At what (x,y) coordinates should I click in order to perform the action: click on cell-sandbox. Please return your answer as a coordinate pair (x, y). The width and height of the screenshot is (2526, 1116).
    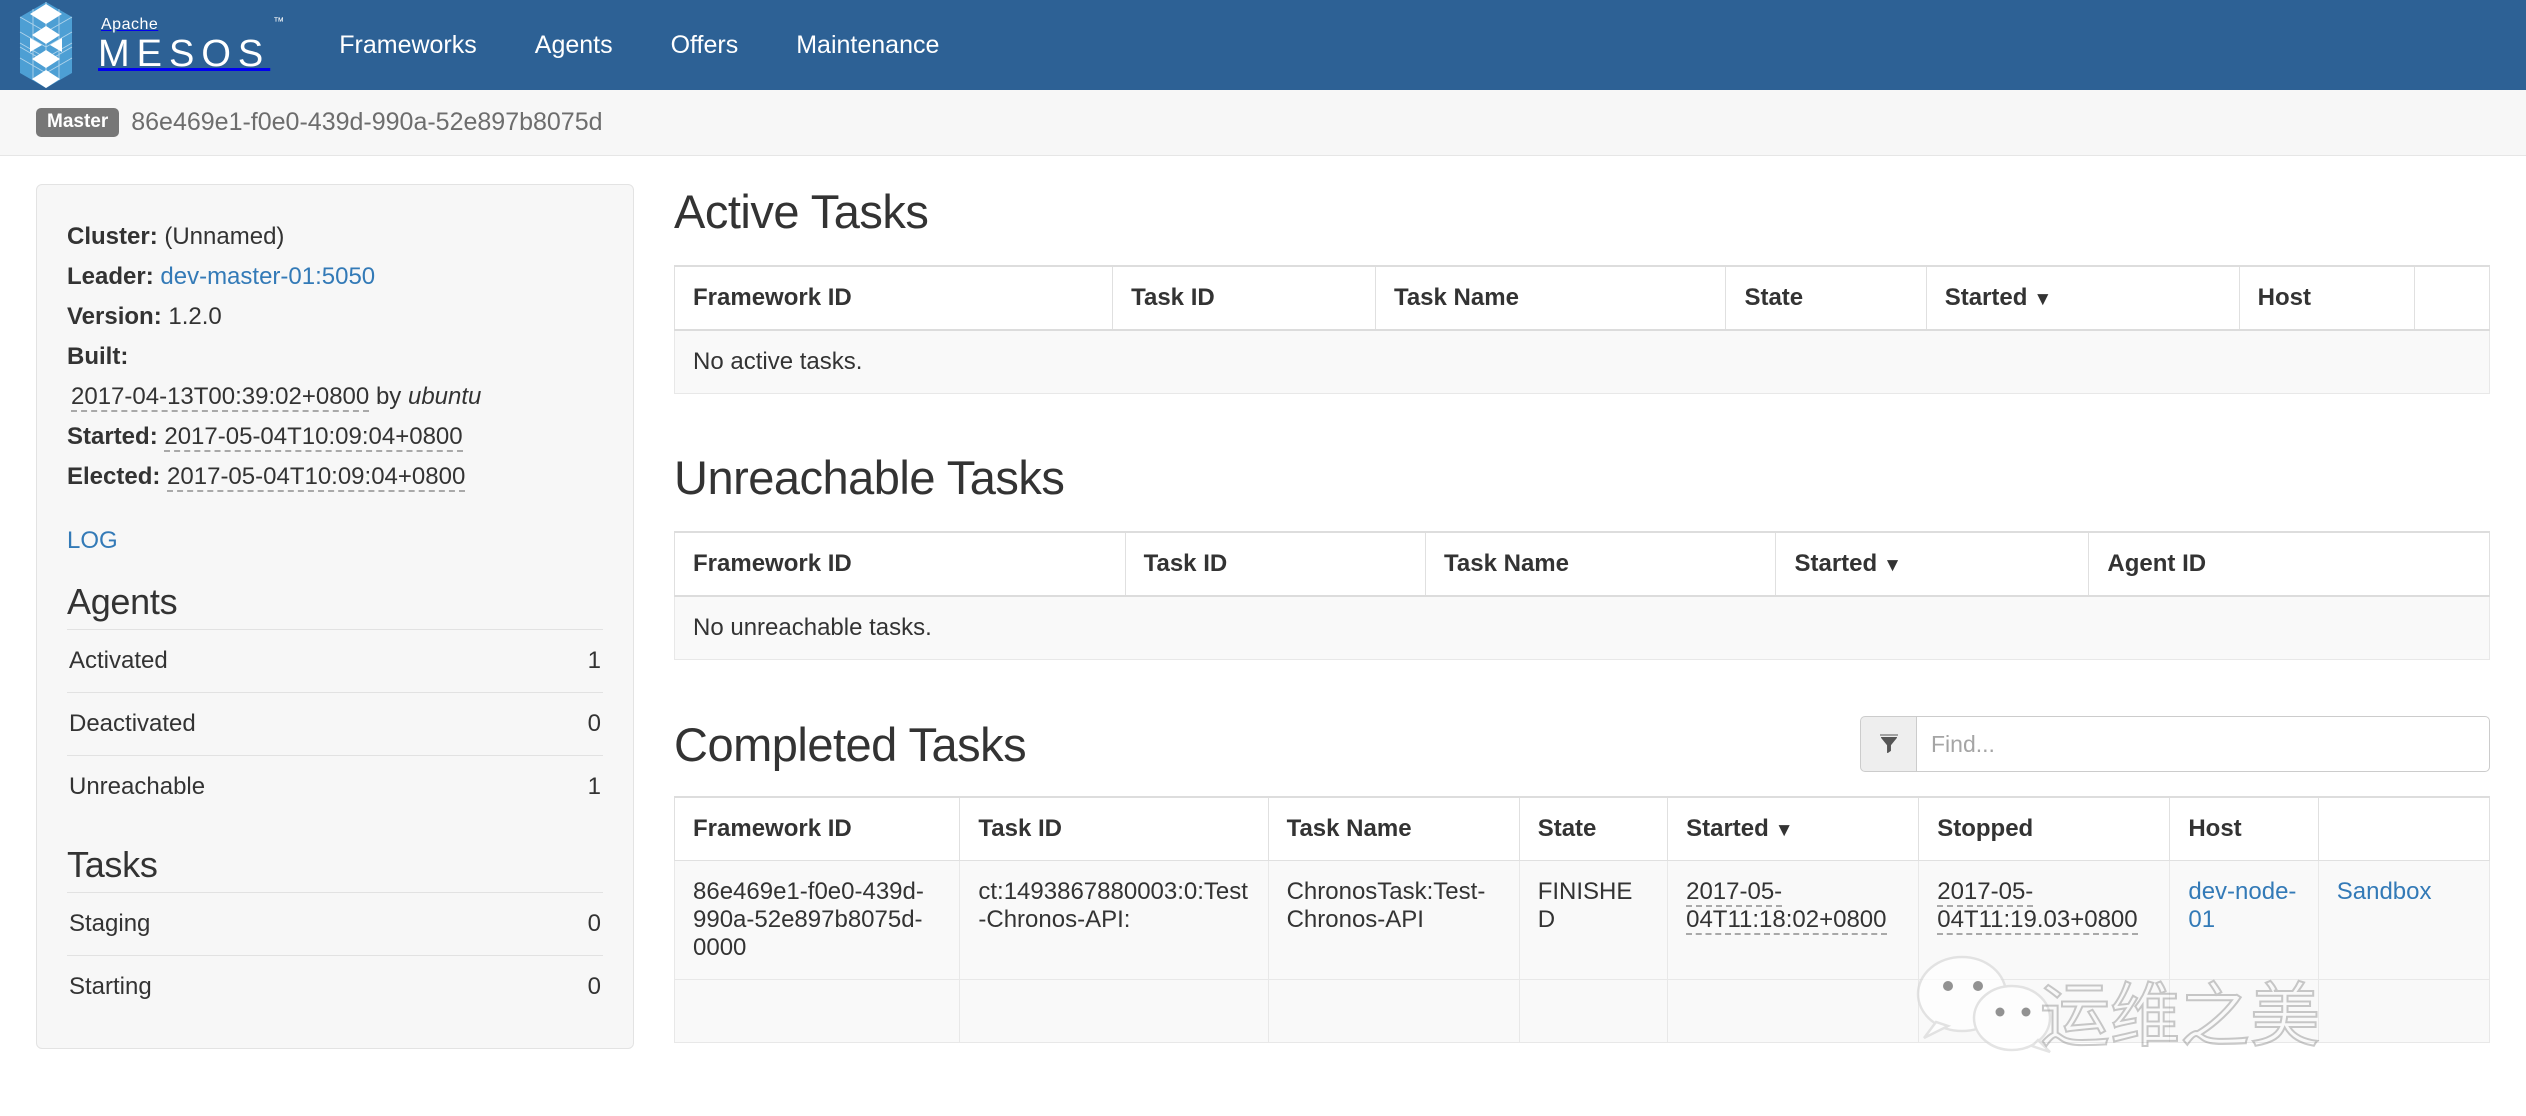
    Looking at the image, I should click on (2404, 1011).